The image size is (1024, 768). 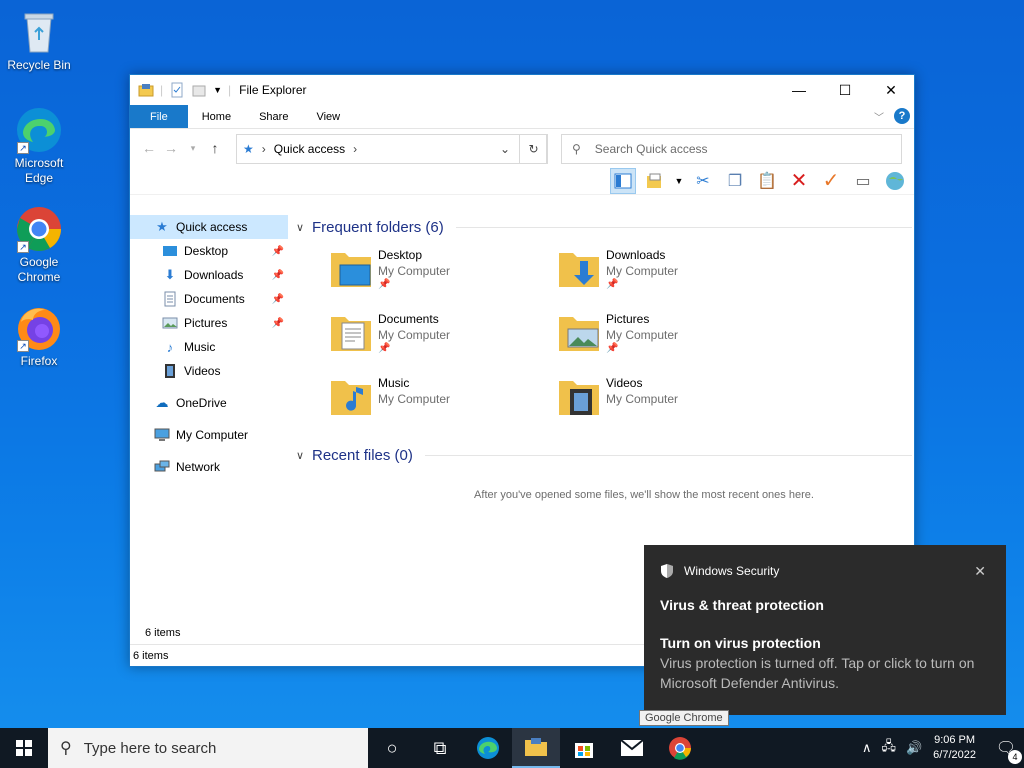 What do you see at coordinates (799, 90) in the screenshot?
I see `minimize-button: —` at bounding box center [799, 90].